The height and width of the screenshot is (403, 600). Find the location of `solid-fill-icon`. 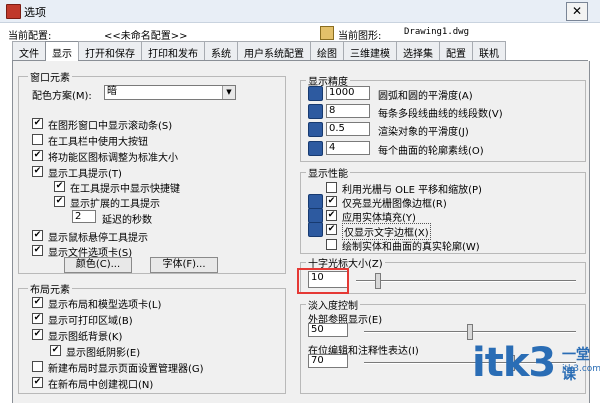

solid-fill-icon is located at coordinates (315, 215).